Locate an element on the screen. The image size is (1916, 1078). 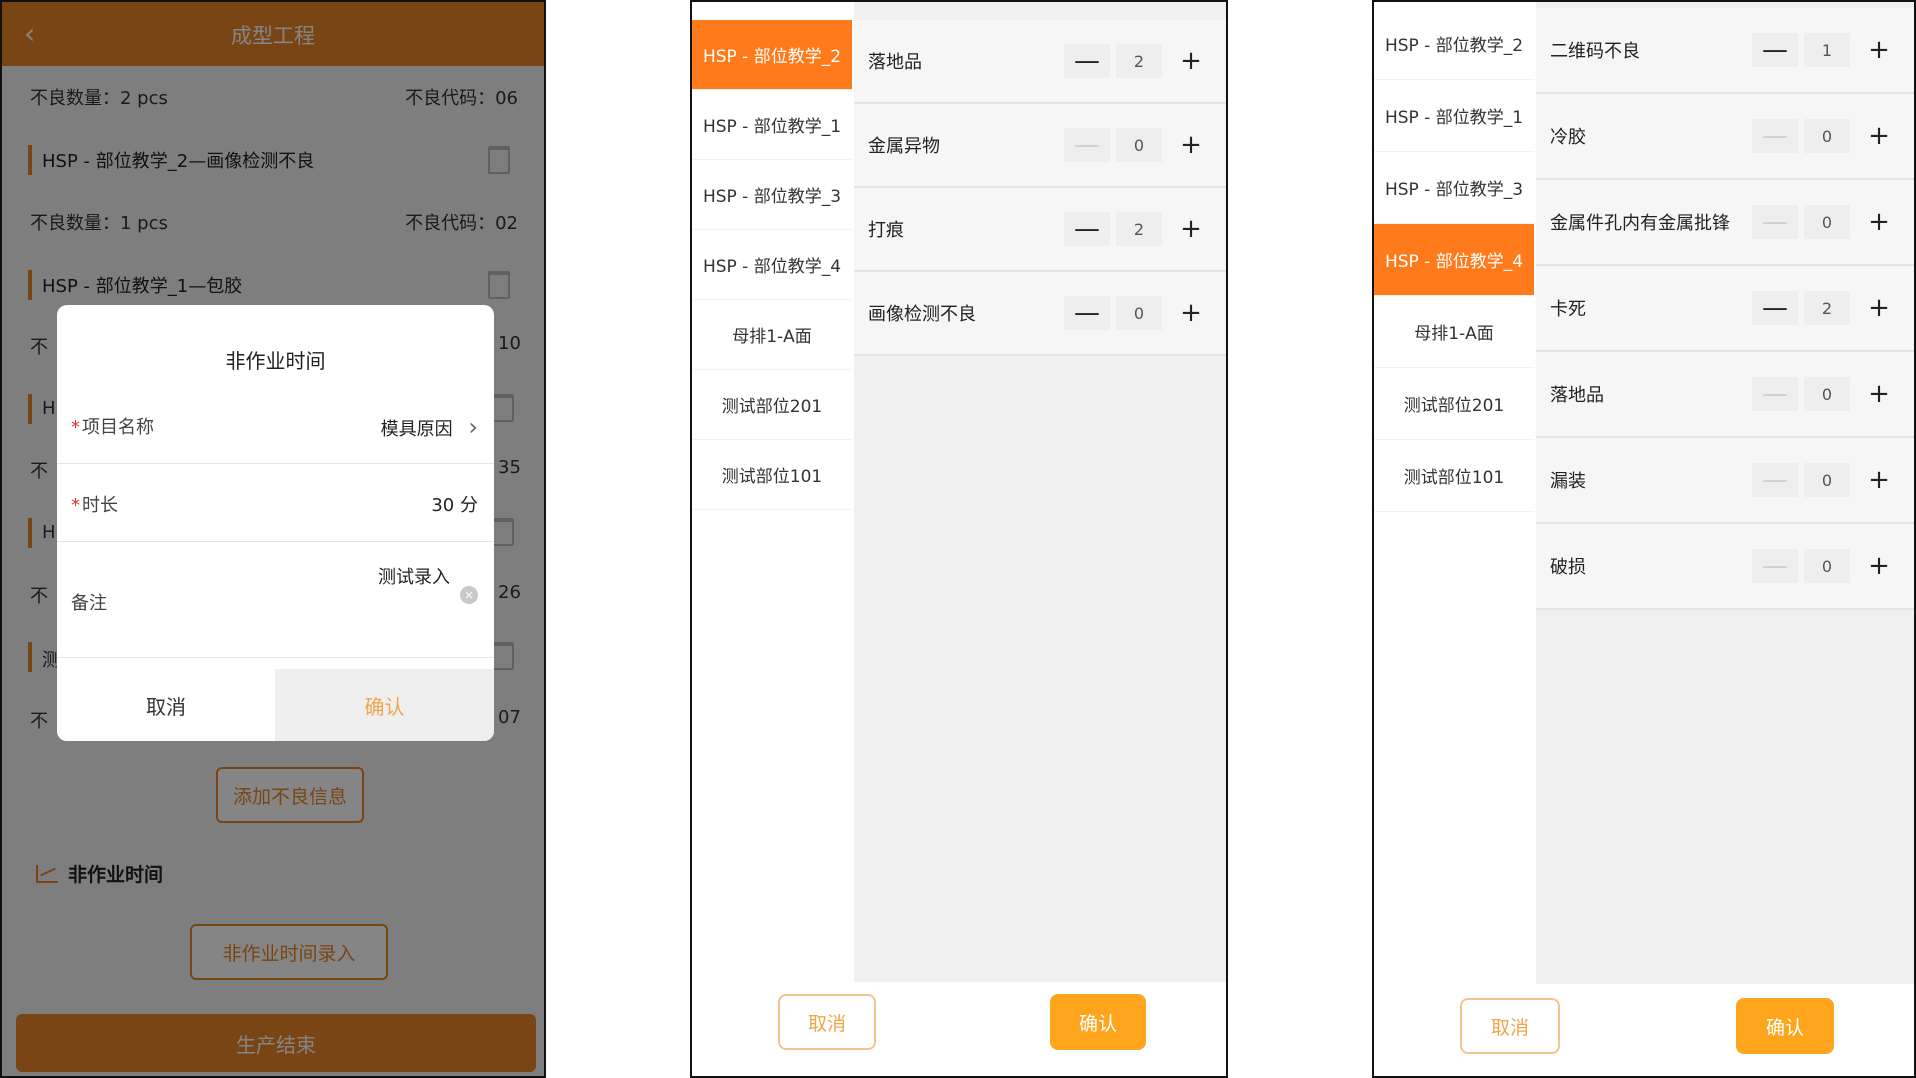
duration-label-text: 时长 is located at coordinates (100, 505).